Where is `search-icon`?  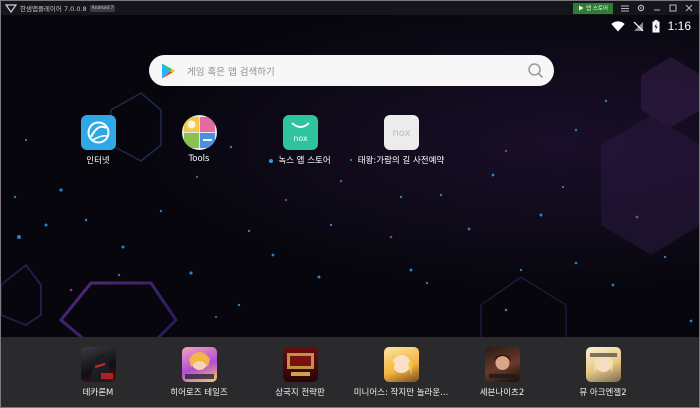 search-icon is located at coordinates (535, 70).